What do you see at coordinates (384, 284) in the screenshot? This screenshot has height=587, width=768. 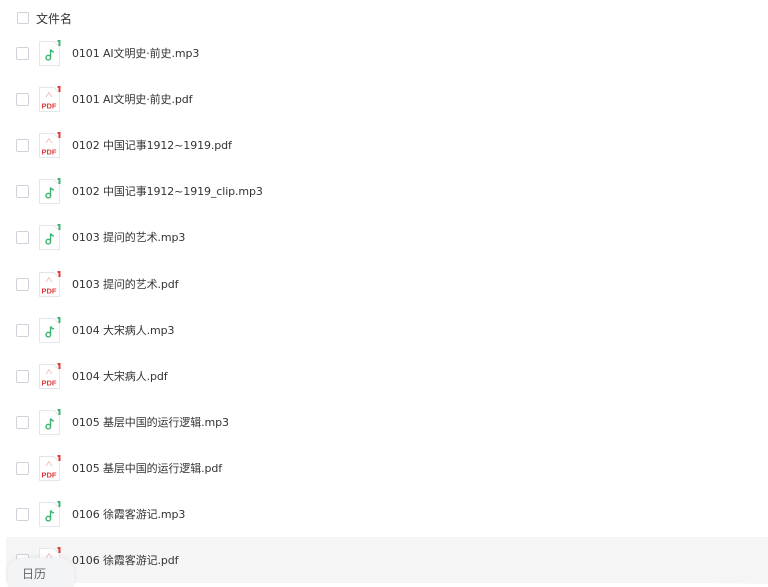 I see `file-row: PDF 0103 提问的艺术.pdf` at bounding box center [384, 284].